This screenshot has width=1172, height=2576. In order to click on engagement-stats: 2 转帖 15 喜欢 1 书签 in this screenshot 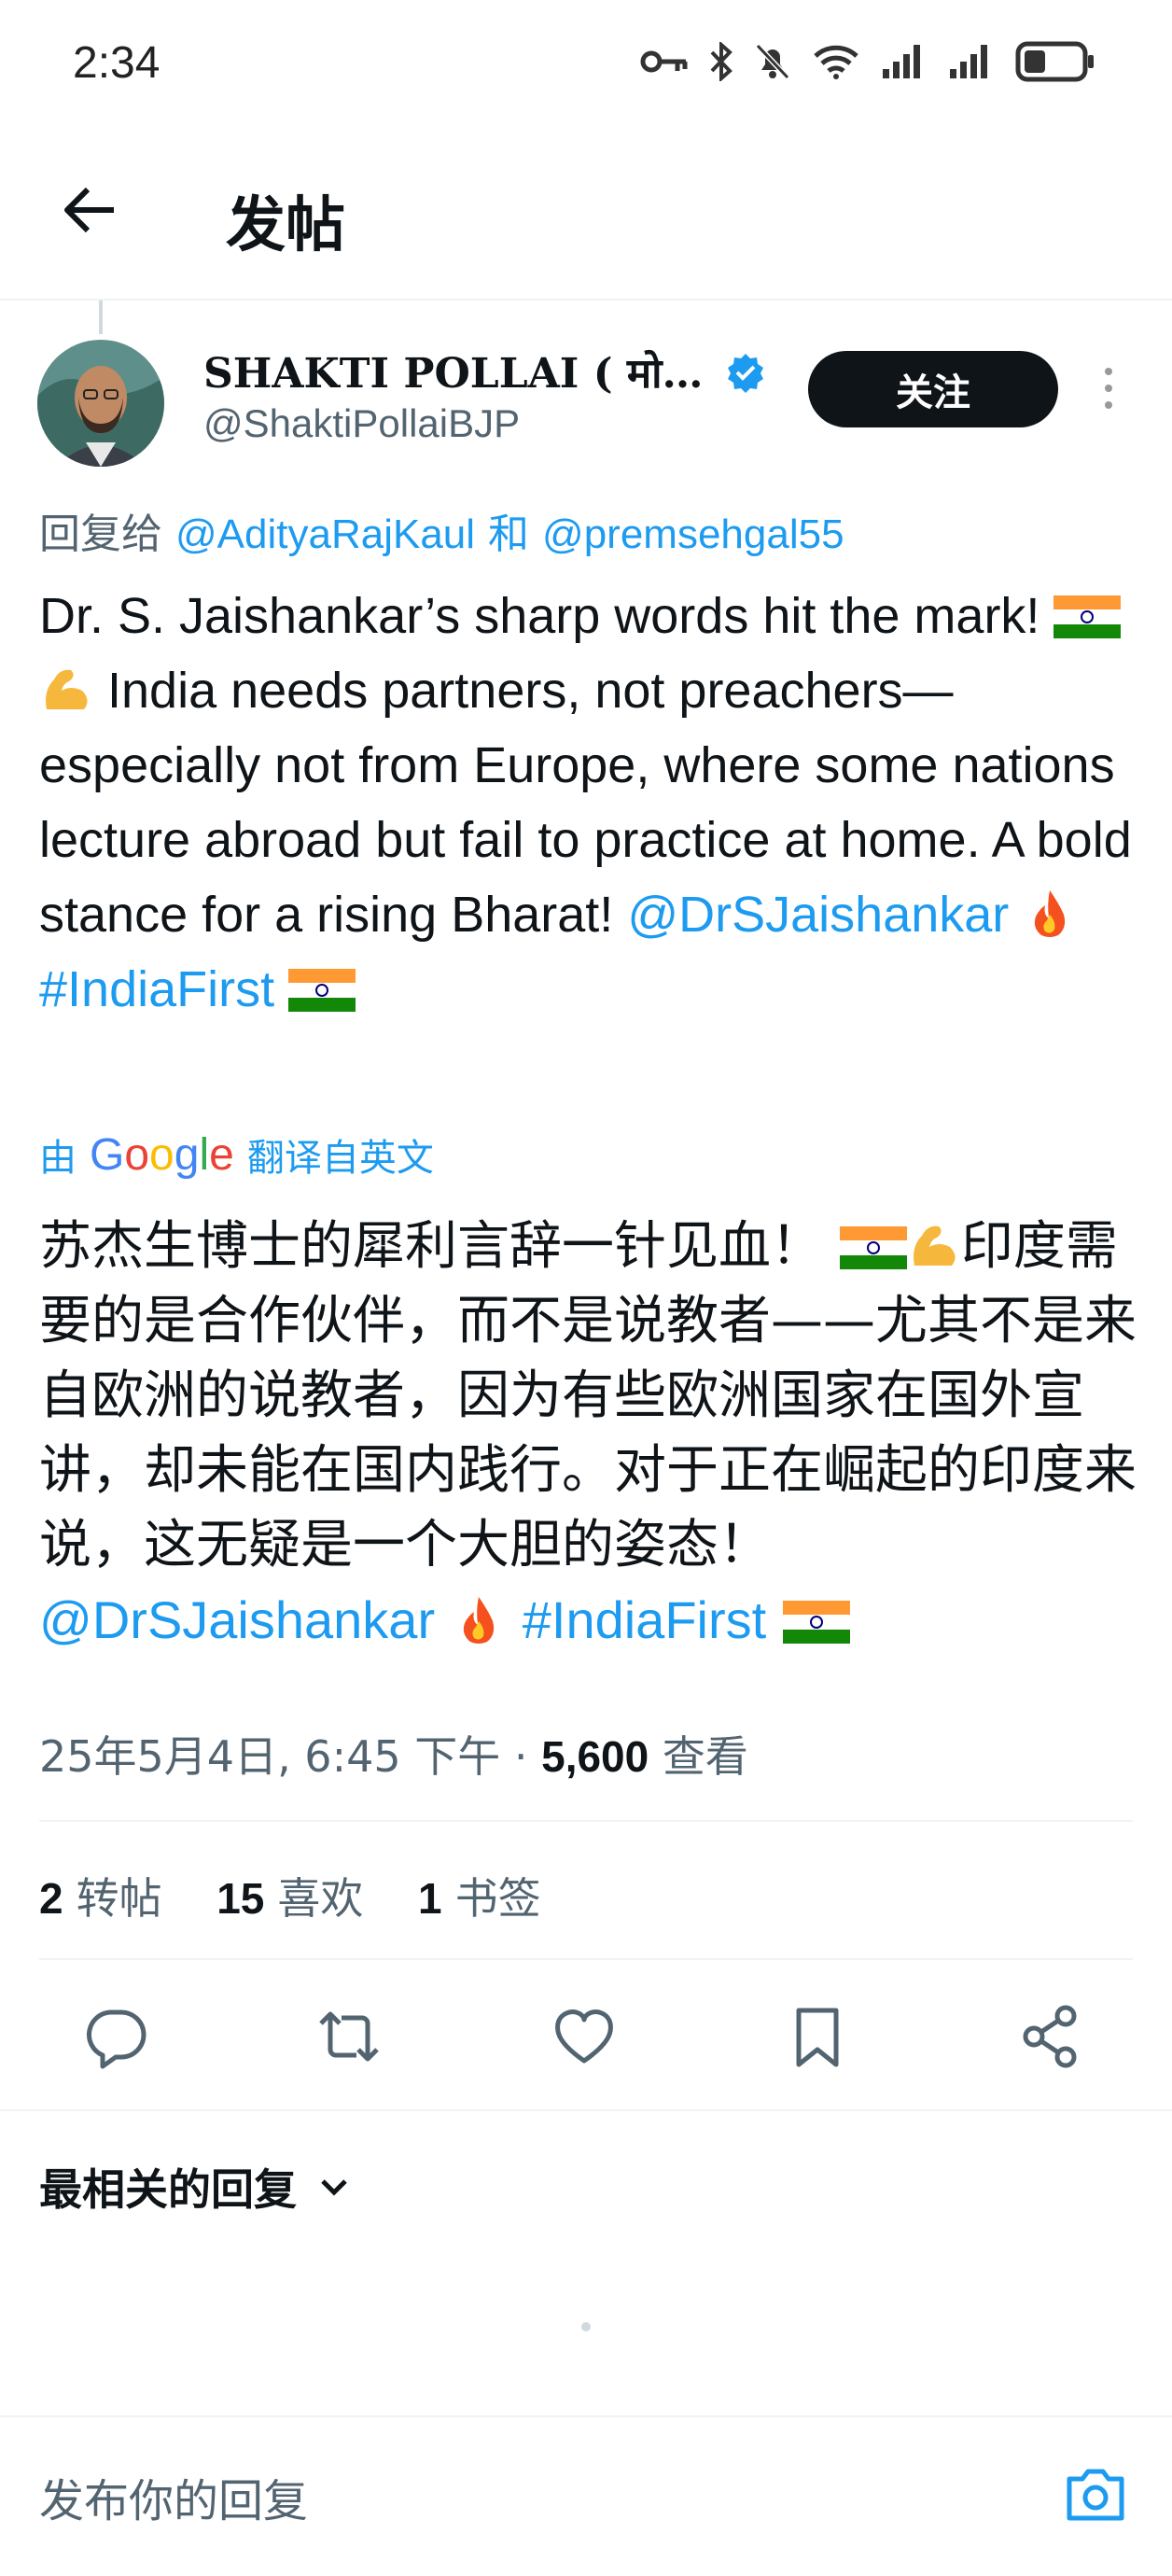, I will do `click(310, 1895)`.